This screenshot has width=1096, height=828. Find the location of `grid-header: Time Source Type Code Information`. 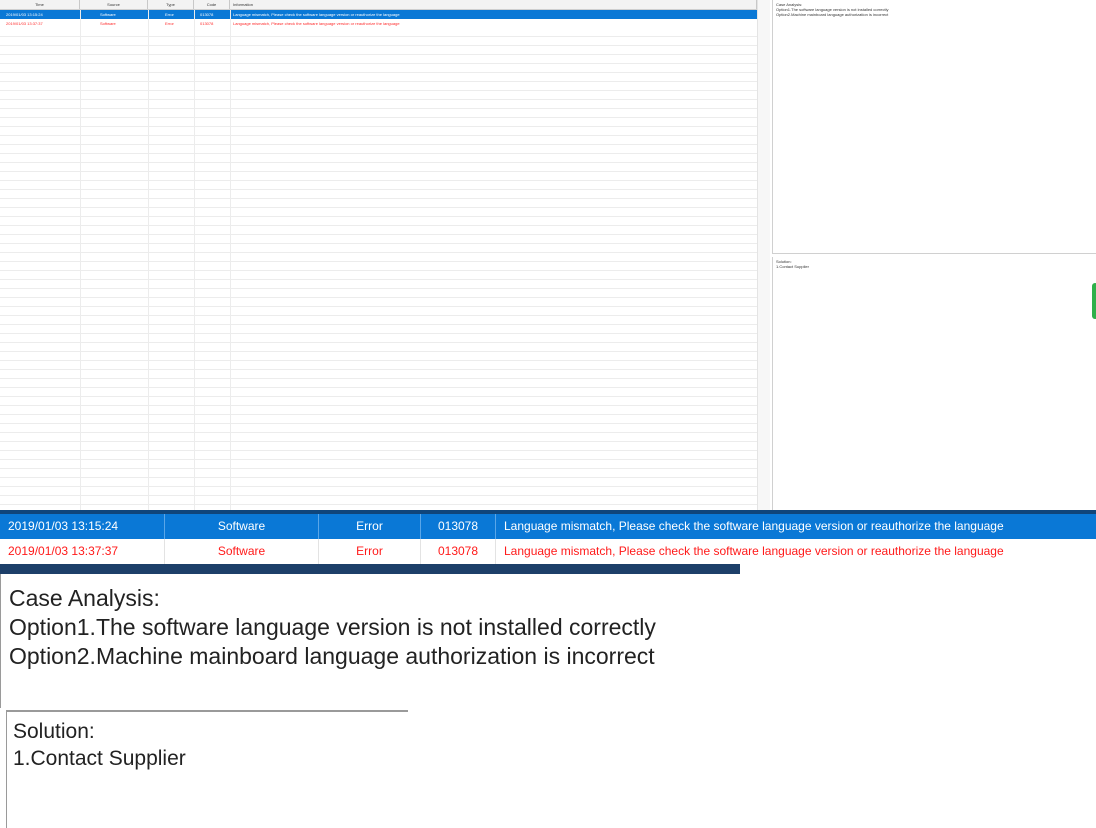

grid-header: Time Source Type Code Information is located at coordinates (378, 5).